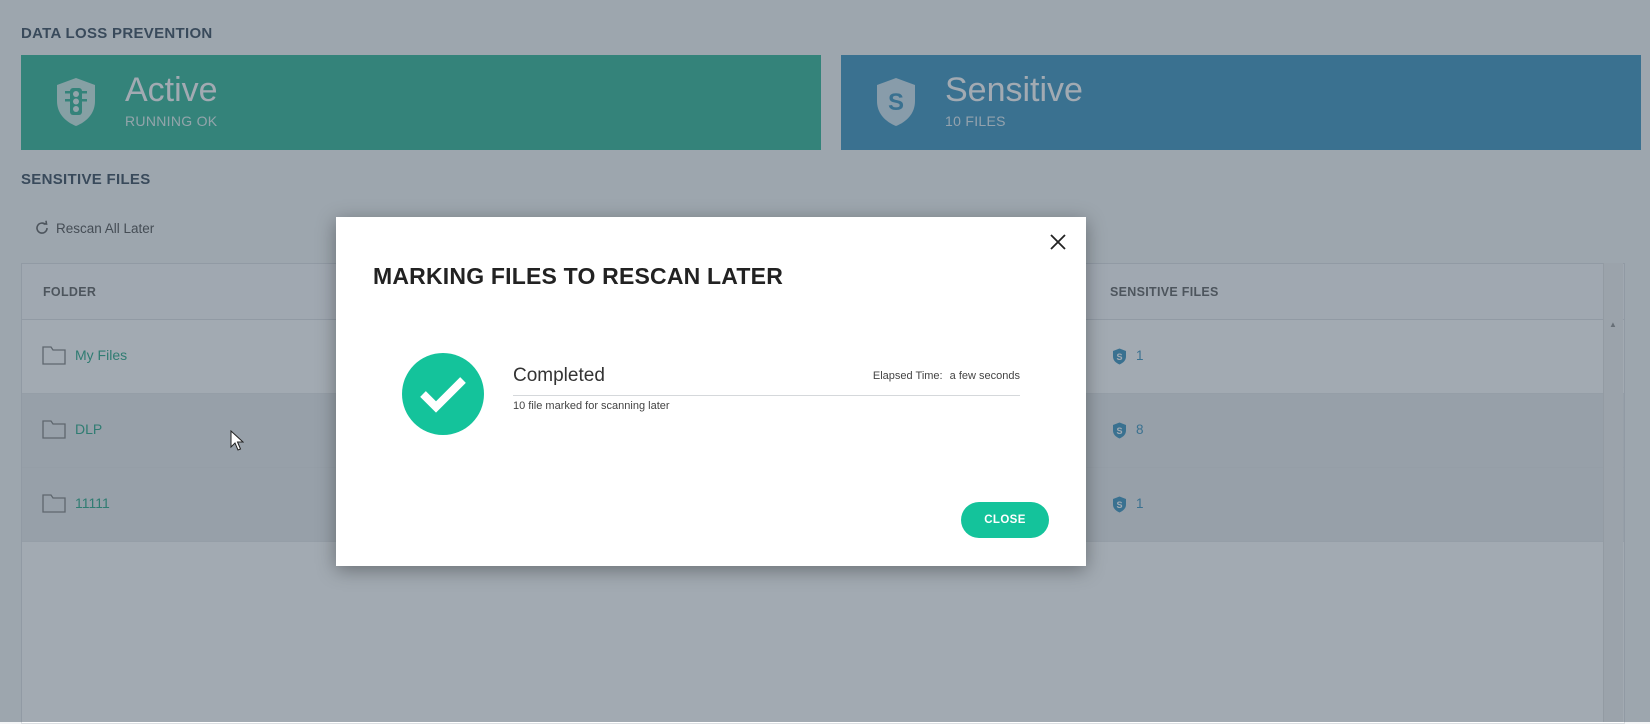 The height and width of the screenshot is (724, 1650). I want to click on elapsed-time: Elapsed Time: a few seconds, so click(946, 376).